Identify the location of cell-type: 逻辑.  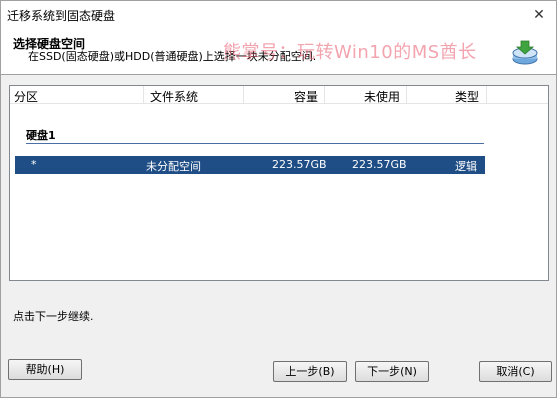
(466, 166).